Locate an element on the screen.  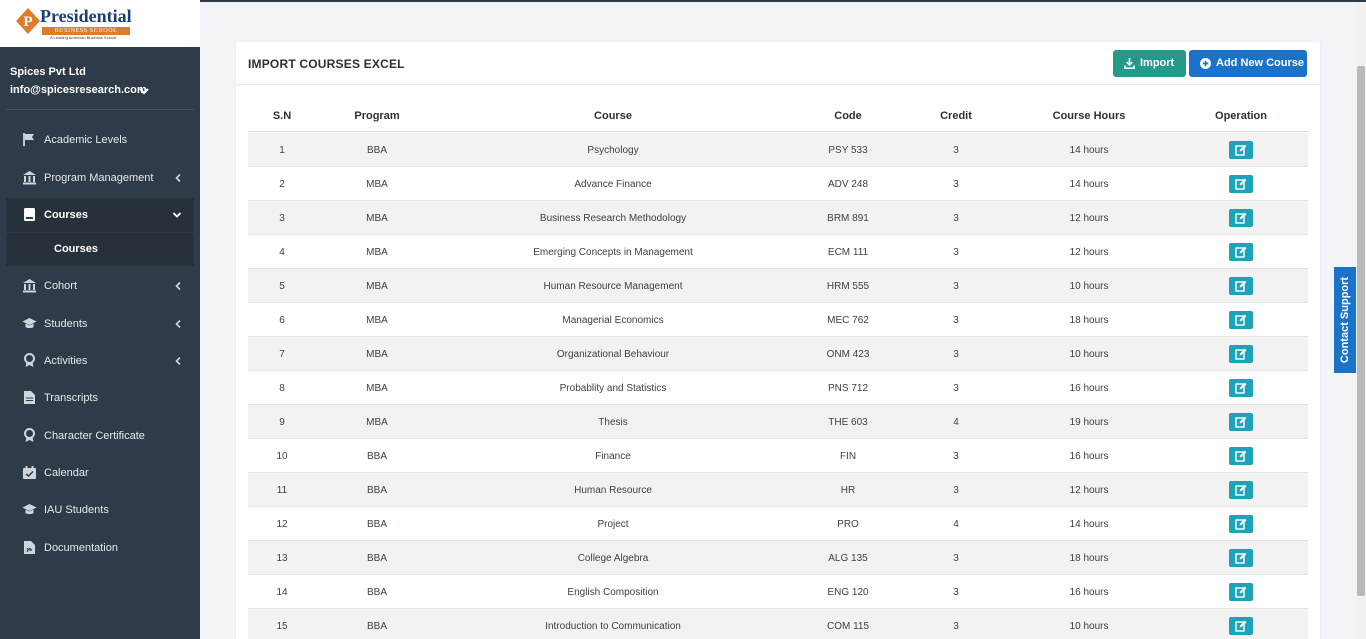
sidebar-item-cohort: Cohort is located at coordinates (100, 286).